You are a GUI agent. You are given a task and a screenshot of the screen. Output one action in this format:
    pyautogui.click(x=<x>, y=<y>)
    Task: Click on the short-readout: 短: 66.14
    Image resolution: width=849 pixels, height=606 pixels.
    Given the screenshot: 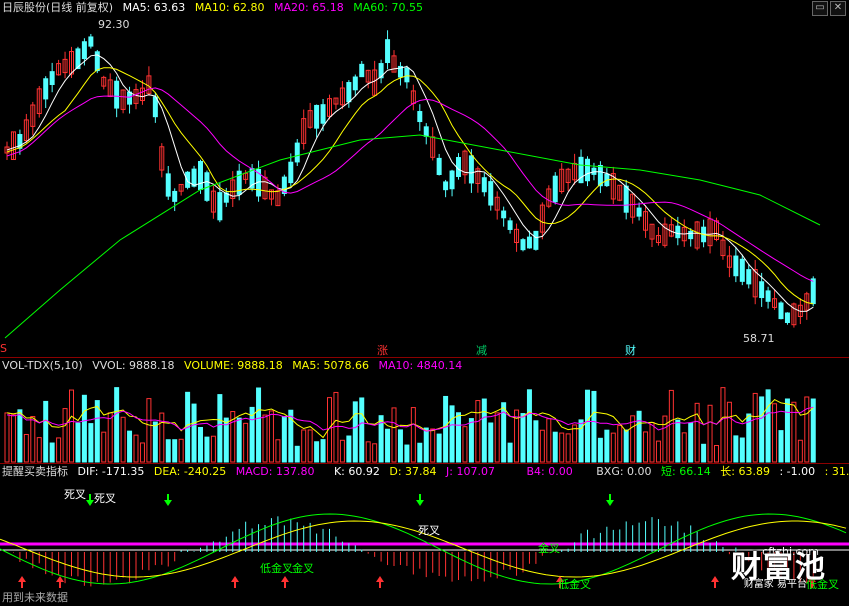 What is the action you would take?
    pyautogui.click(x=686, y=471)
    